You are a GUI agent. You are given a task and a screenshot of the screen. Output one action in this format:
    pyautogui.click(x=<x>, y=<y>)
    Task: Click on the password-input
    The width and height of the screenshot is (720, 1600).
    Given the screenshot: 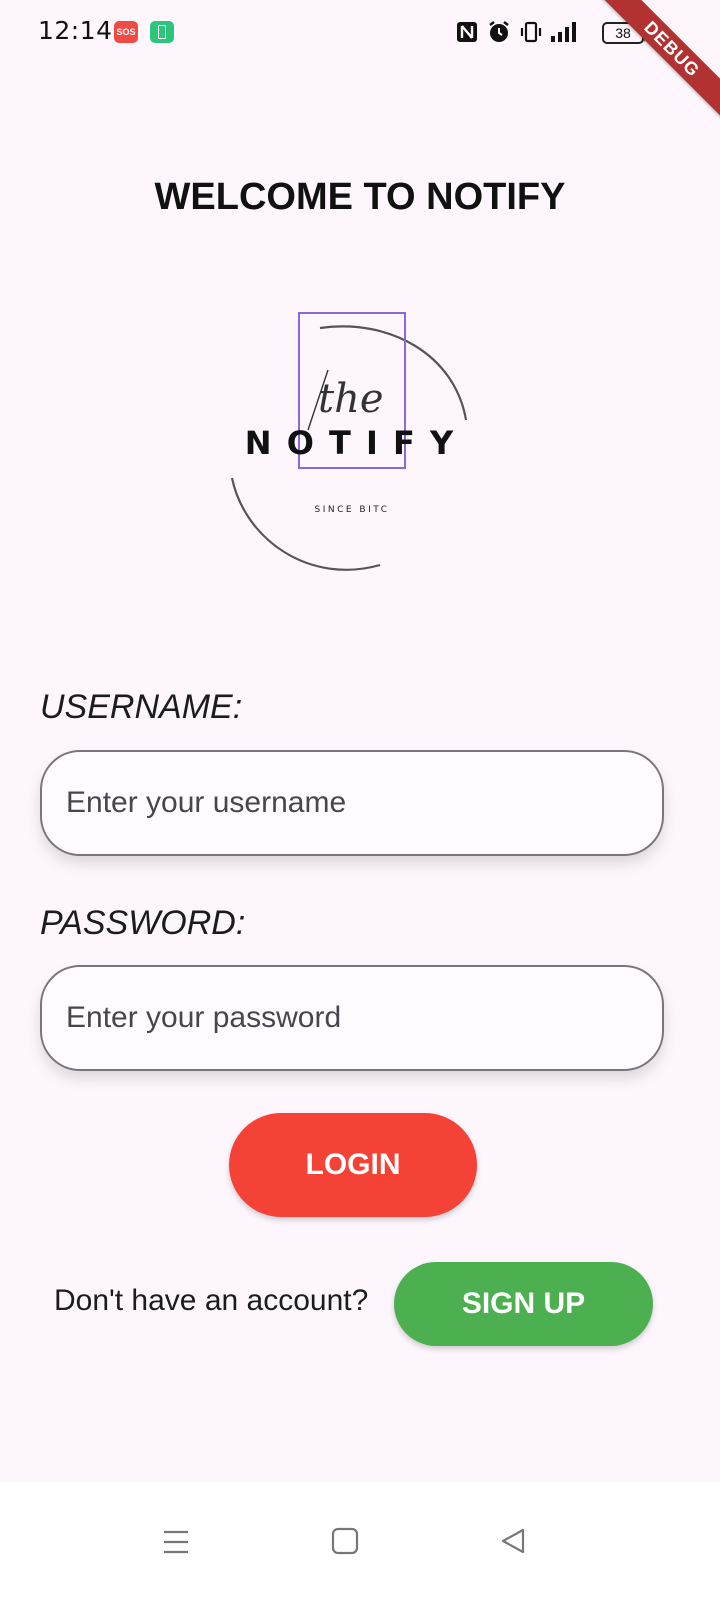 What is the action you would take?
    pyautogui.click(x=352, y=1018)
    